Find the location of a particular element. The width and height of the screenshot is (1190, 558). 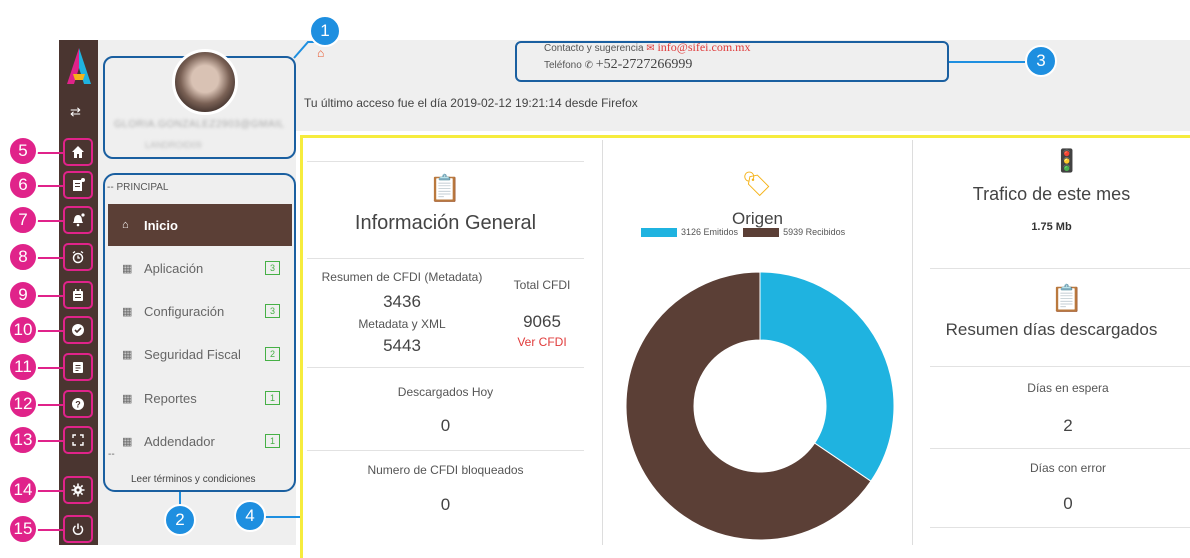

contact-email-link: info@sifei.com.mx is located at coordinates (703, 47).